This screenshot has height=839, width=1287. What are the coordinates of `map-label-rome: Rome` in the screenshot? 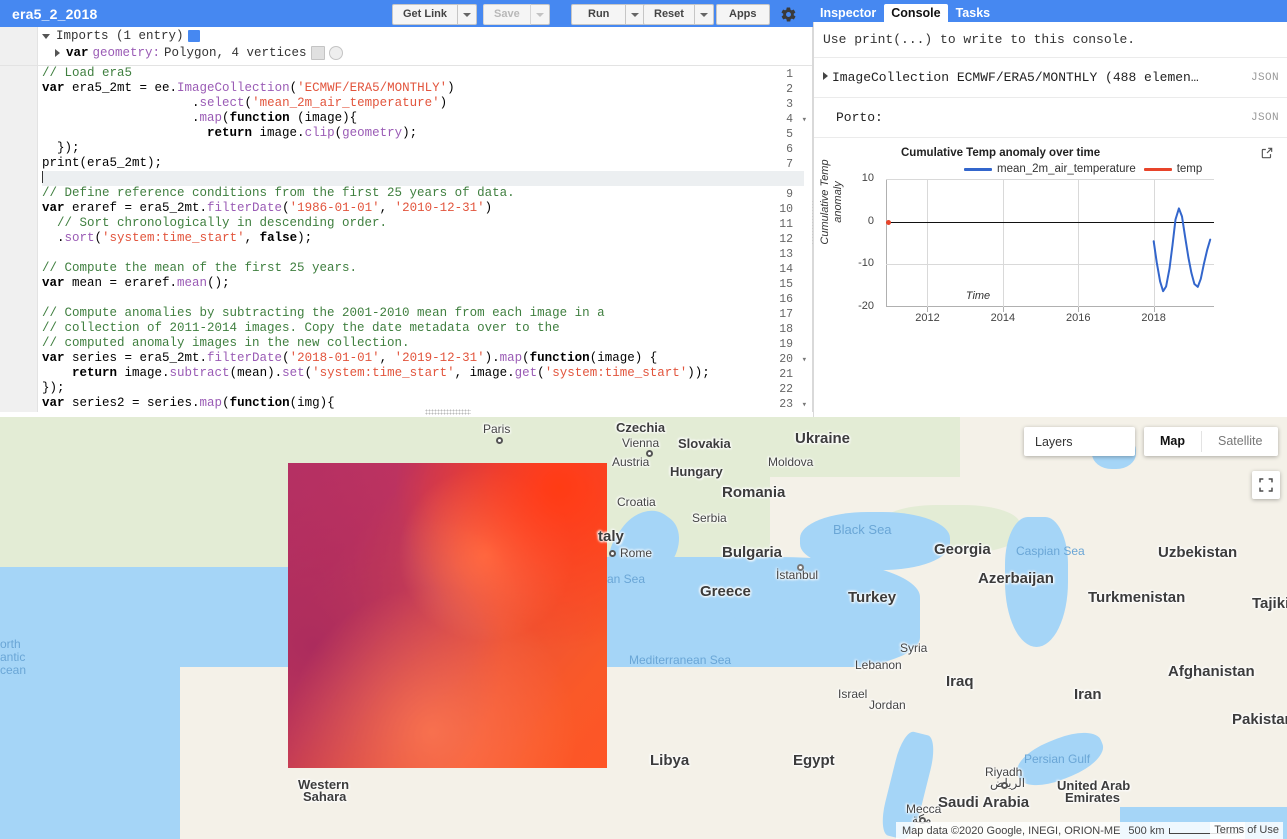 It's located at (636, 553).